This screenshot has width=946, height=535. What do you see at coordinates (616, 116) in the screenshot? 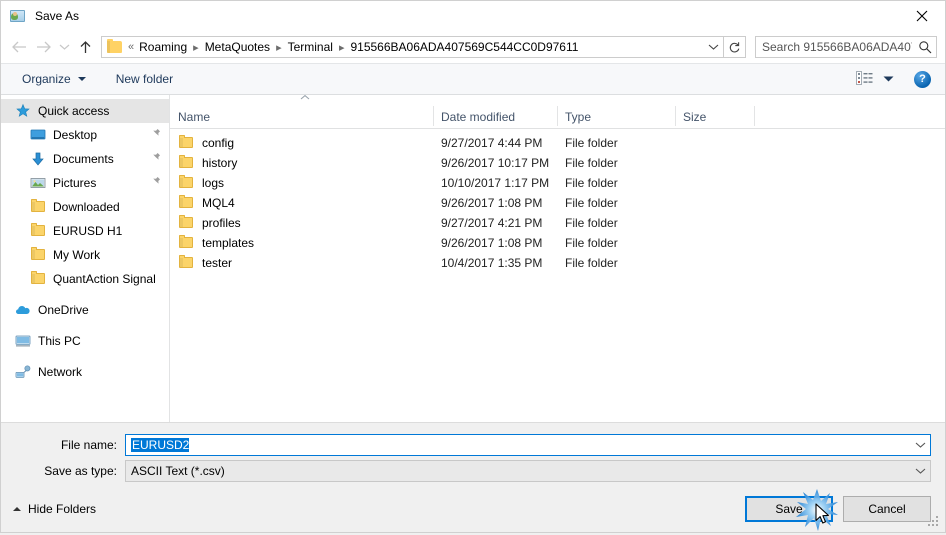
I see `column-header-type: Type` at bounding box center [616, 116].